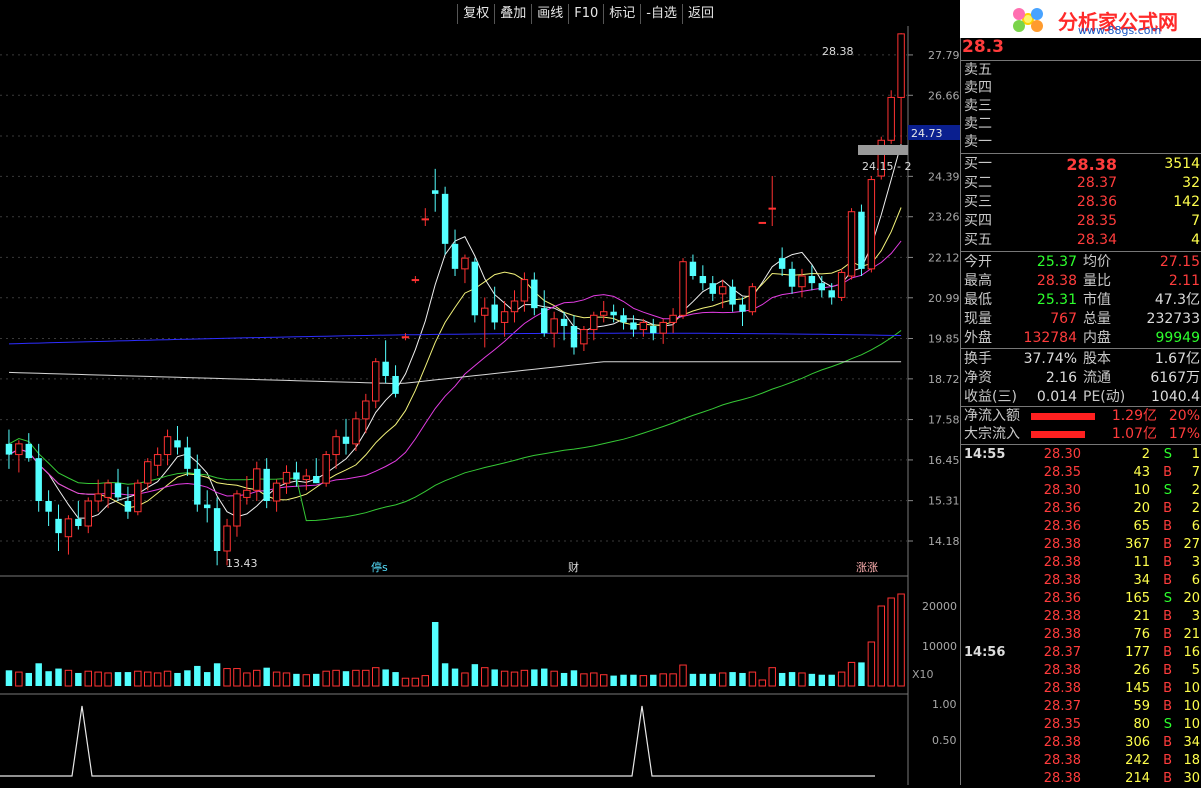 Image resolution: width=1201 pixels, height=788 pixels. Describe the element at coordinates (1063, 319) in the screenshot. I see `stat-value: 767` at that location.